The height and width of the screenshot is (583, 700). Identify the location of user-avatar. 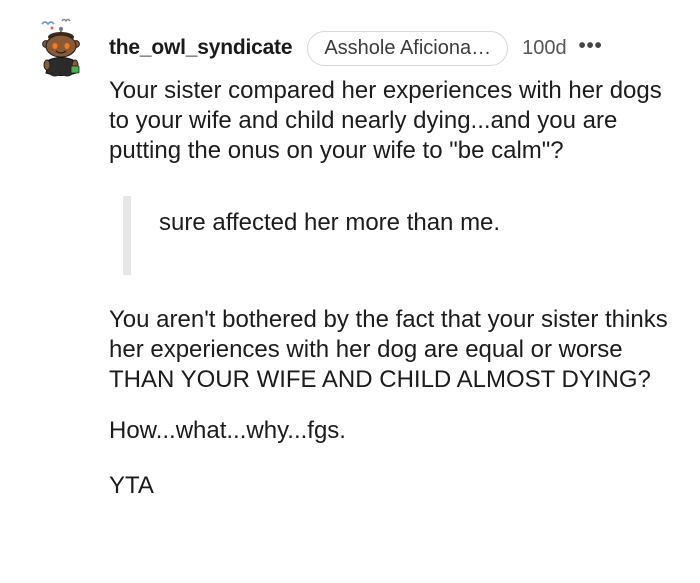
(61, 47).